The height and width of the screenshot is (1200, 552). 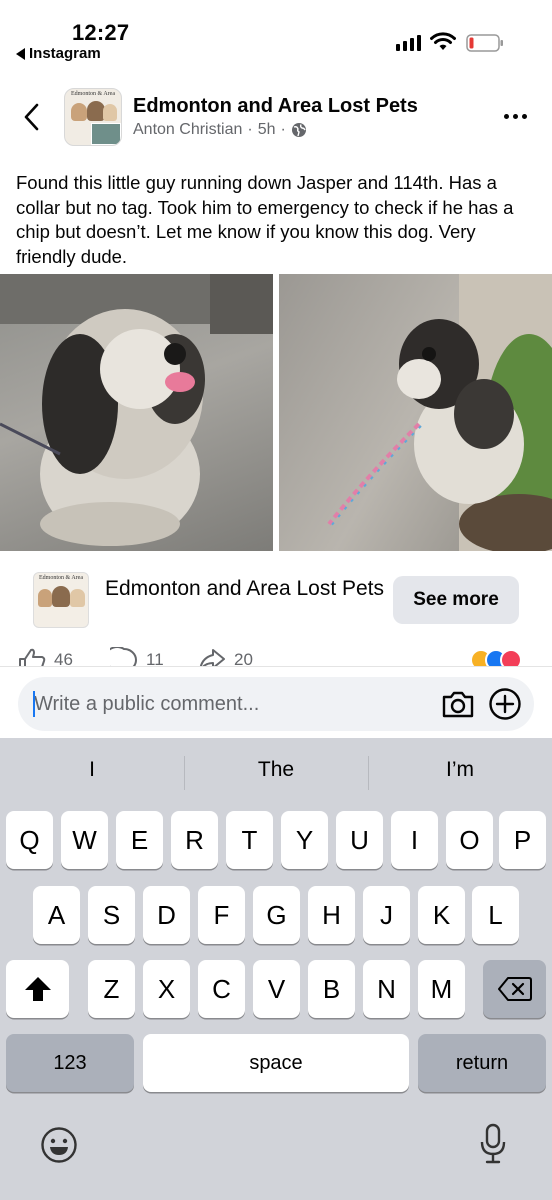 What do you see at coordinates (221, 915) in the screenshot?
I see `key-f: F` at bounding box center [221, 915].